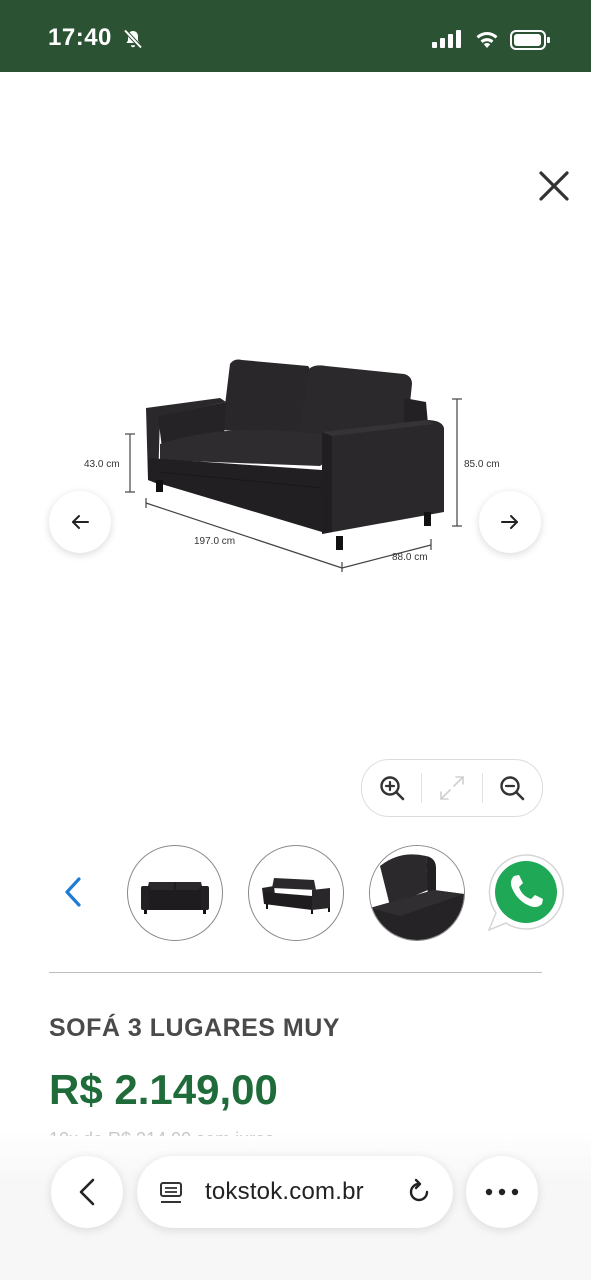 The height and width of the screenshot is (1280, 591). What do you see at coordinates (163, 1089) in the screenshot?
I see `product-price: R$ 2.149,00` at bounding box center [163, 1089].